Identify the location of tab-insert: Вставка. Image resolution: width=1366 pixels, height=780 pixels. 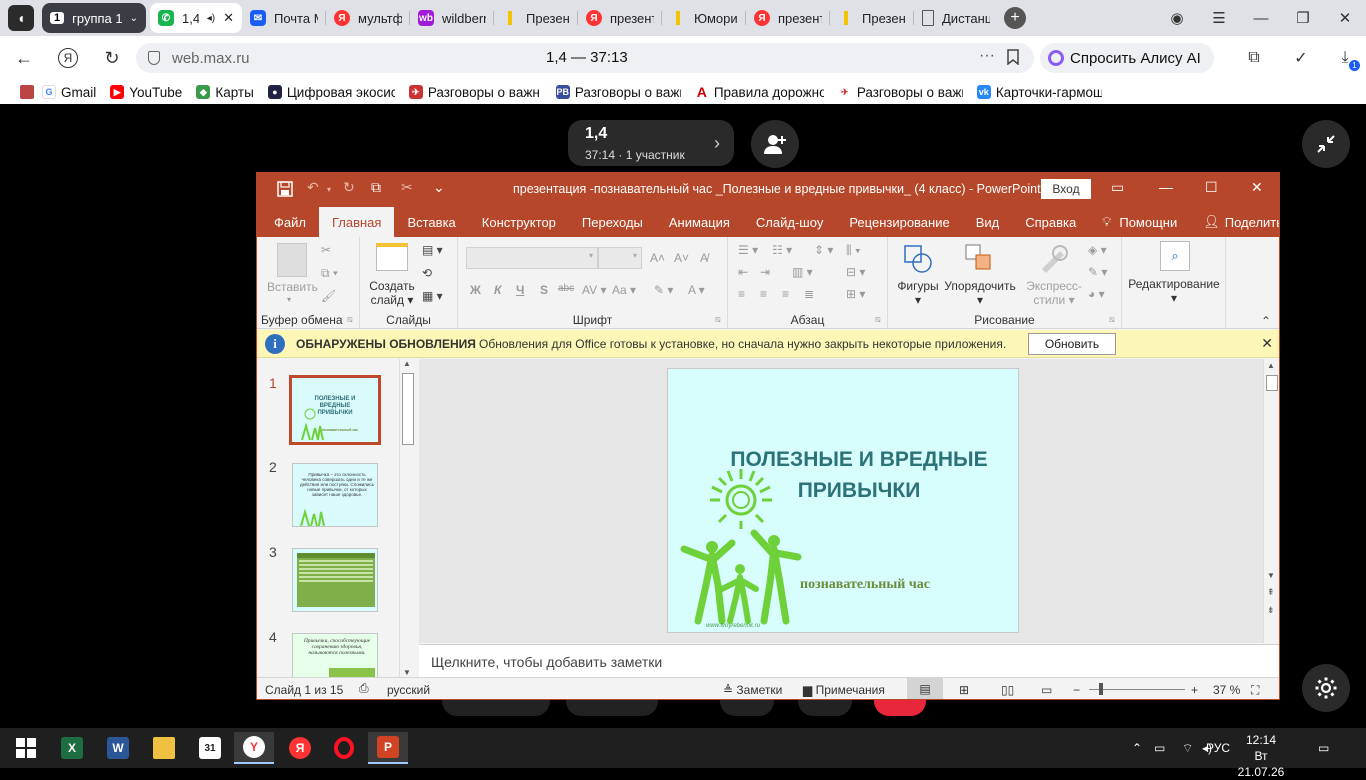
(431, 222).